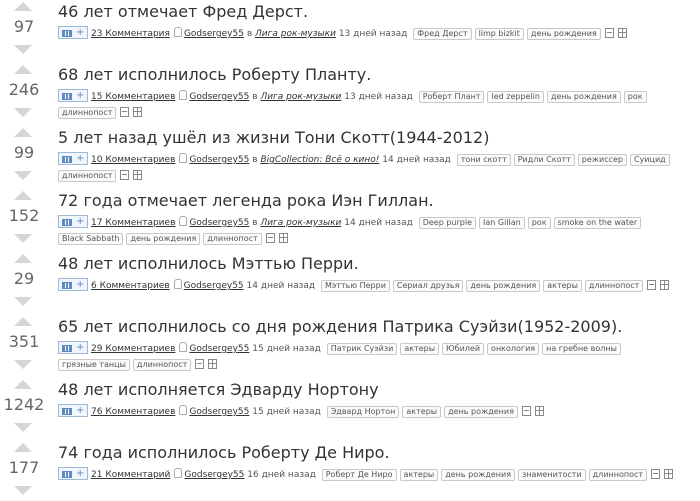  What do you see at coordinates (515, 97) in the screenshot?
I see `tag: led zeppelin` at bounding box center [515, 97].